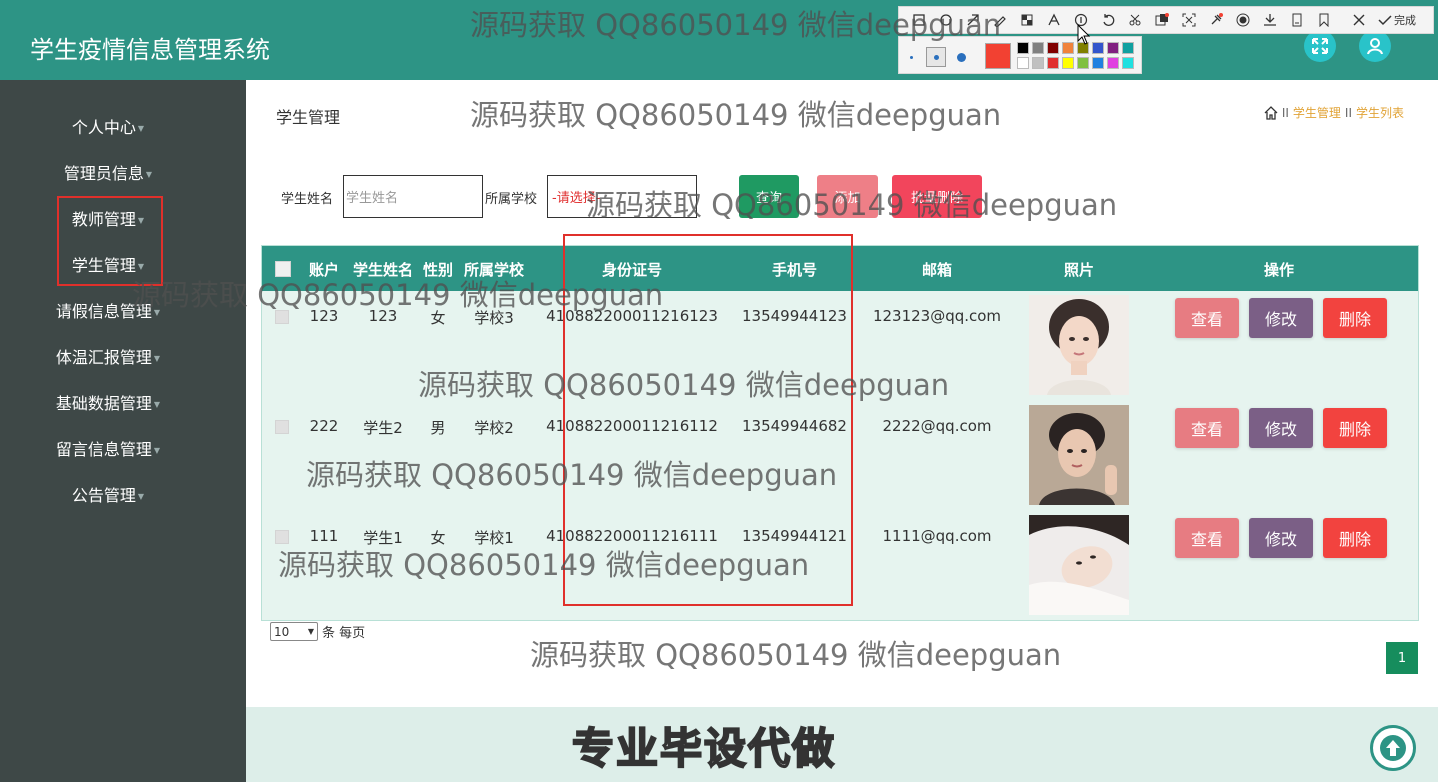 The height and width of the screenshot is (782, 1438). What do you see at coordinates (769, 196) in the screenshot?
I see `query-button: 查询` at bounding box center [769, 196].